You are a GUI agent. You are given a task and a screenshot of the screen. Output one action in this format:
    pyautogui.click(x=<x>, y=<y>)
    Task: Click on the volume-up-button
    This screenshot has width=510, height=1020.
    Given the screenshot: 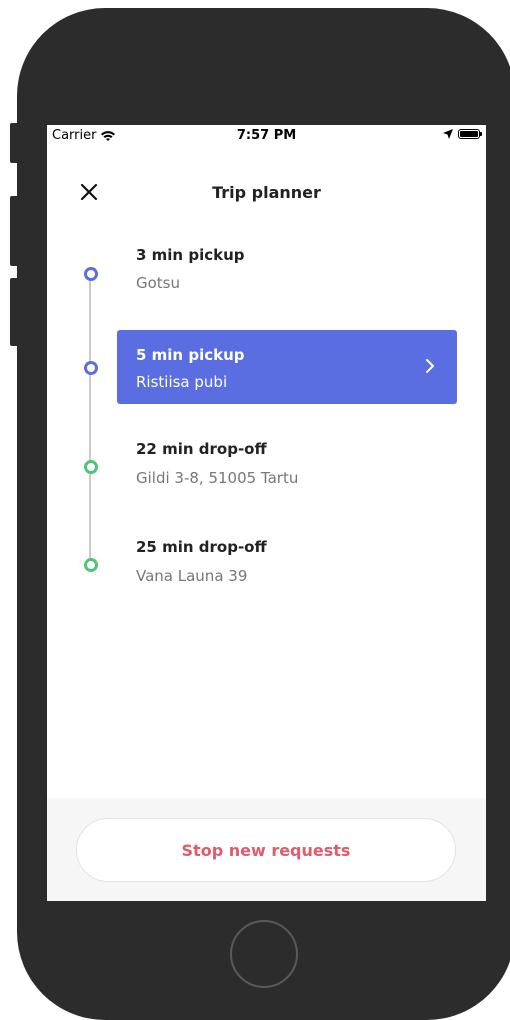 What is the action you would take?
    pyautogui.click(x=14, y=231)
    